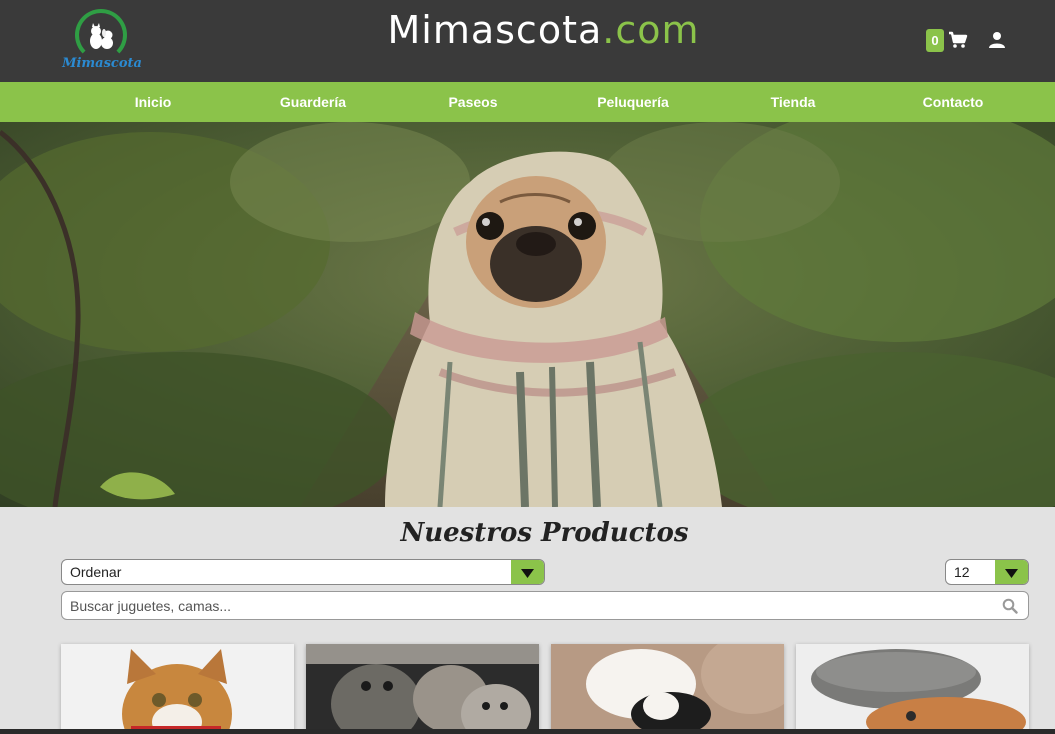  Describe the element at coordinates (633, 102) in the screenshot. I see `nav-item-peluqueria: Peluquería` at that location.